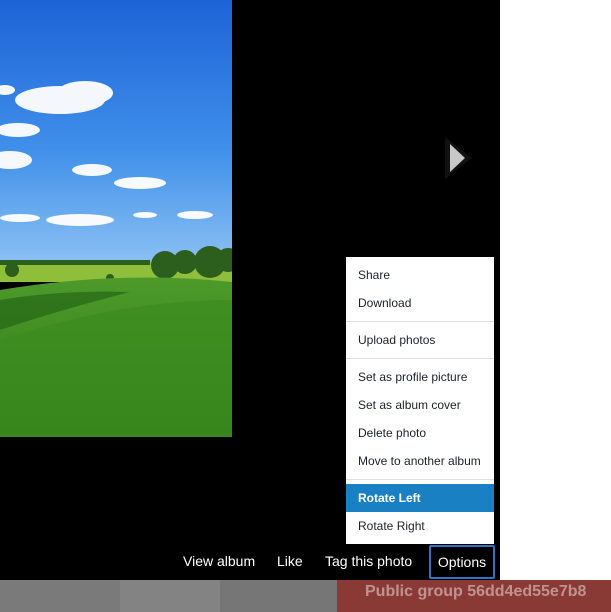 This screenshot has height=612, width=611. What do you see at coordinates (290, 562) in the screenshot?
I see `like-link: Like` at bounding box center [290, 562].